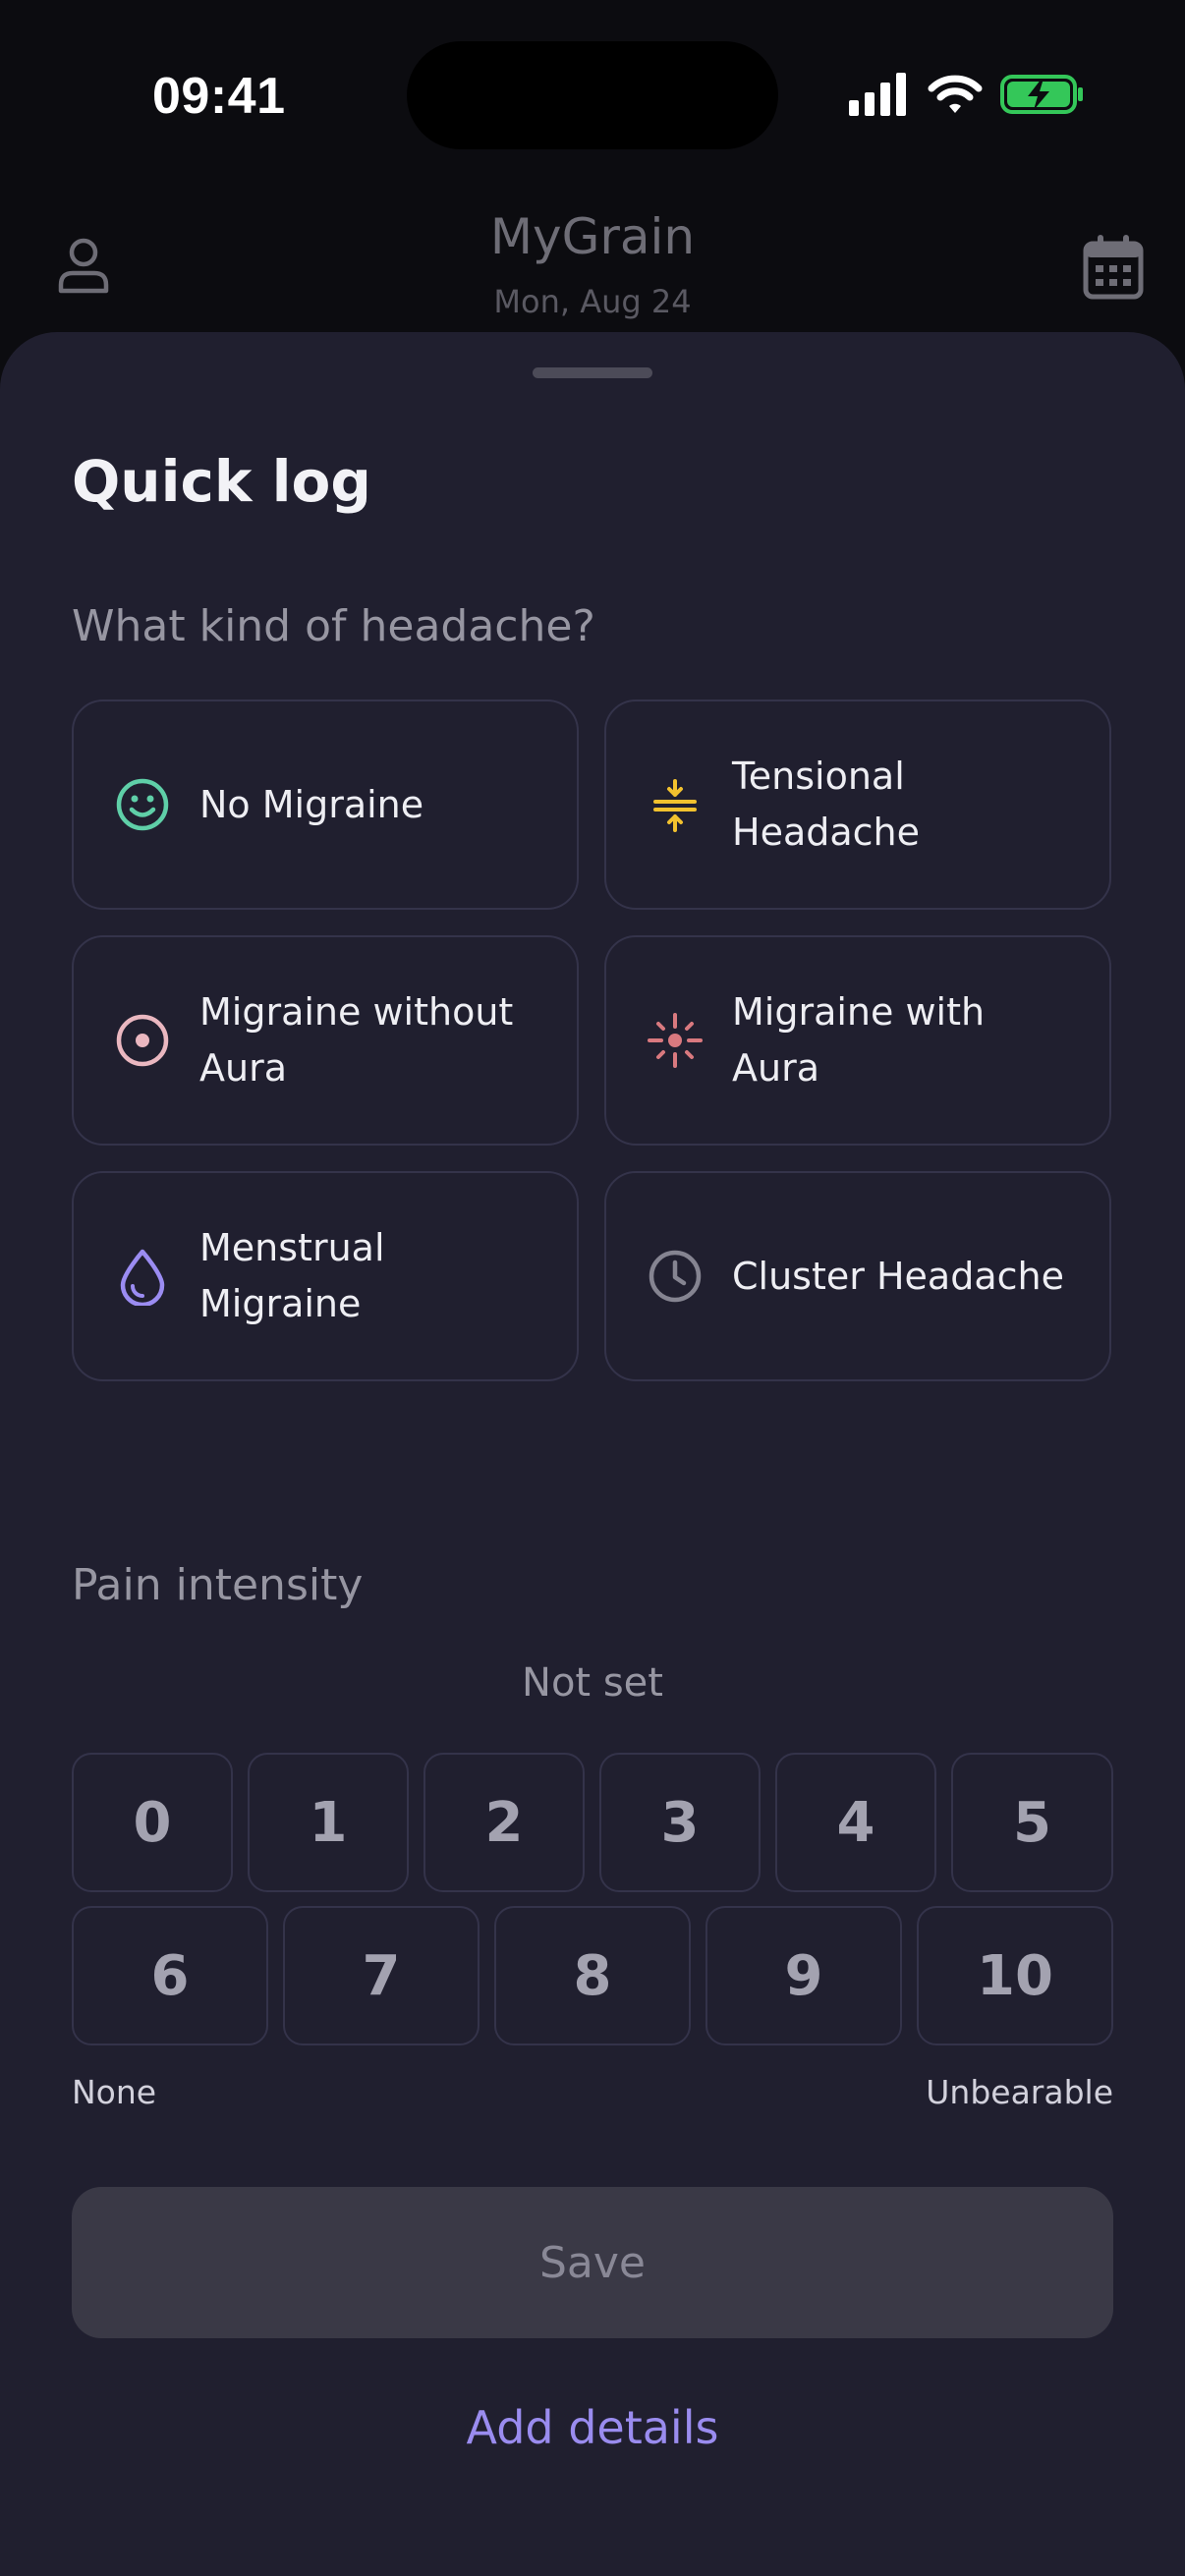 Image resolution: width=1185 pixels, height=2576 pixels. I want to click on headache-type-label: Cluster Headache, so click(898, 1276).